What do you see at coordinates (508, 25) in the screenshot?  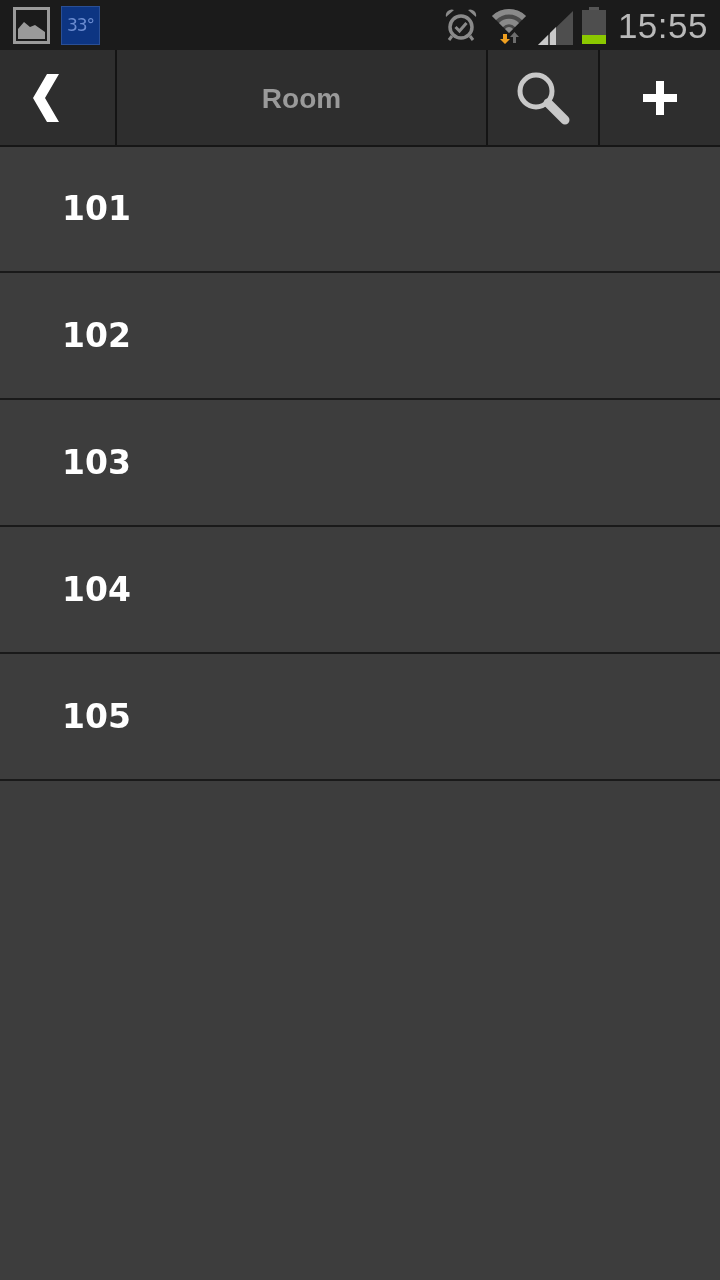 I see `wifi-icon` at bounding box center [508, 25].